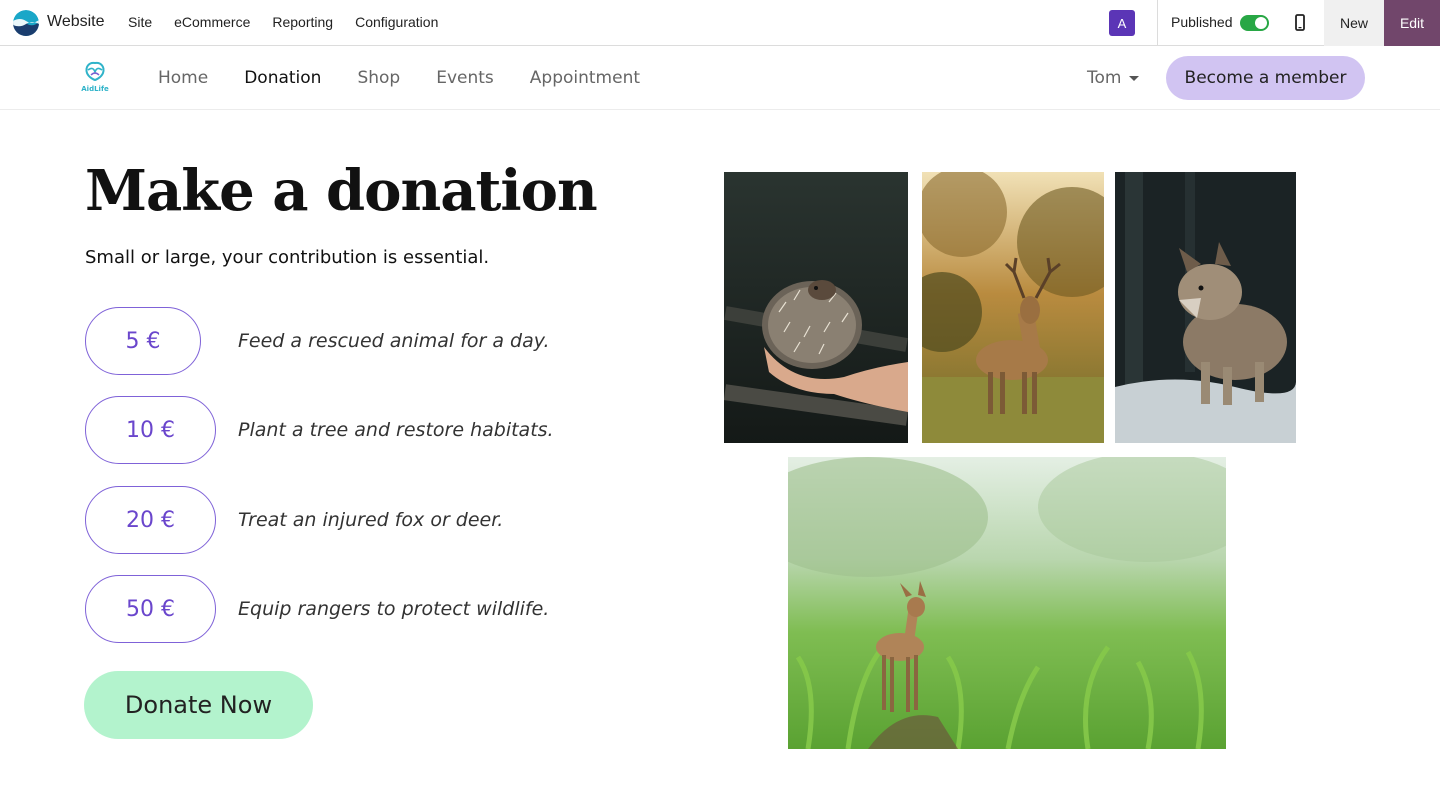 Image resolution: width=1440 pixels, height=810 pixels. What do you see at coordinates (282, 78) in the screenshot?
I see `nav-donation: Donation` at bounding box center [282, 78].